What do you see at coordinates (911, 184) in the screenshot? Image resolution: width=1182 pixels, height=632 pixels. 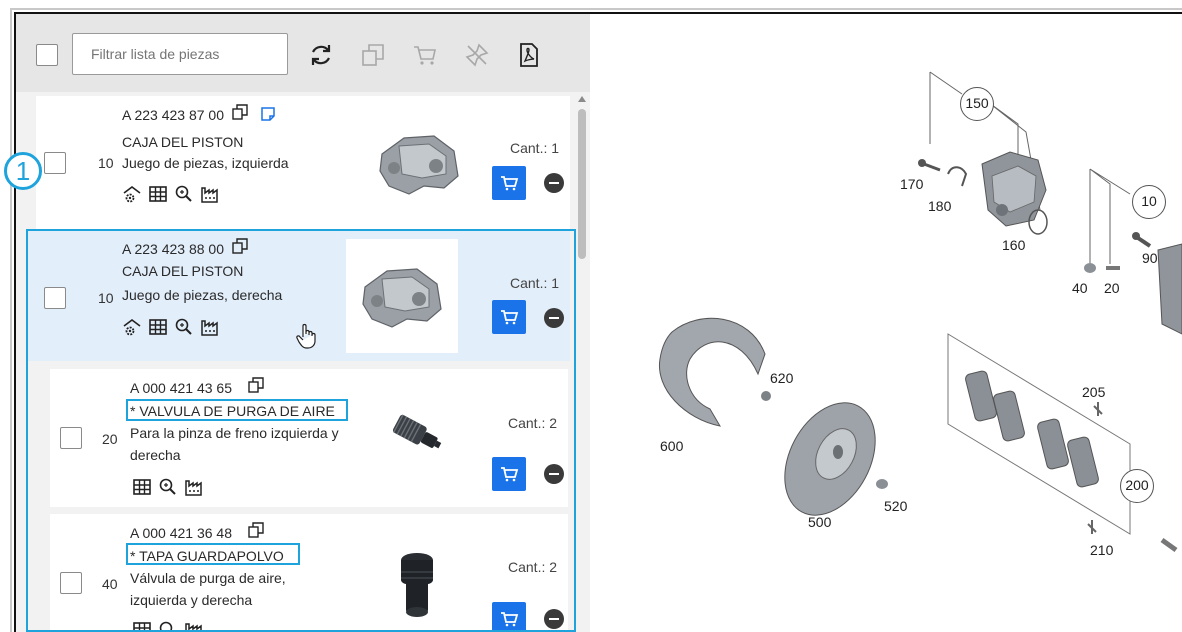 I see `label-170: 170` at bounding box center [911, 184].